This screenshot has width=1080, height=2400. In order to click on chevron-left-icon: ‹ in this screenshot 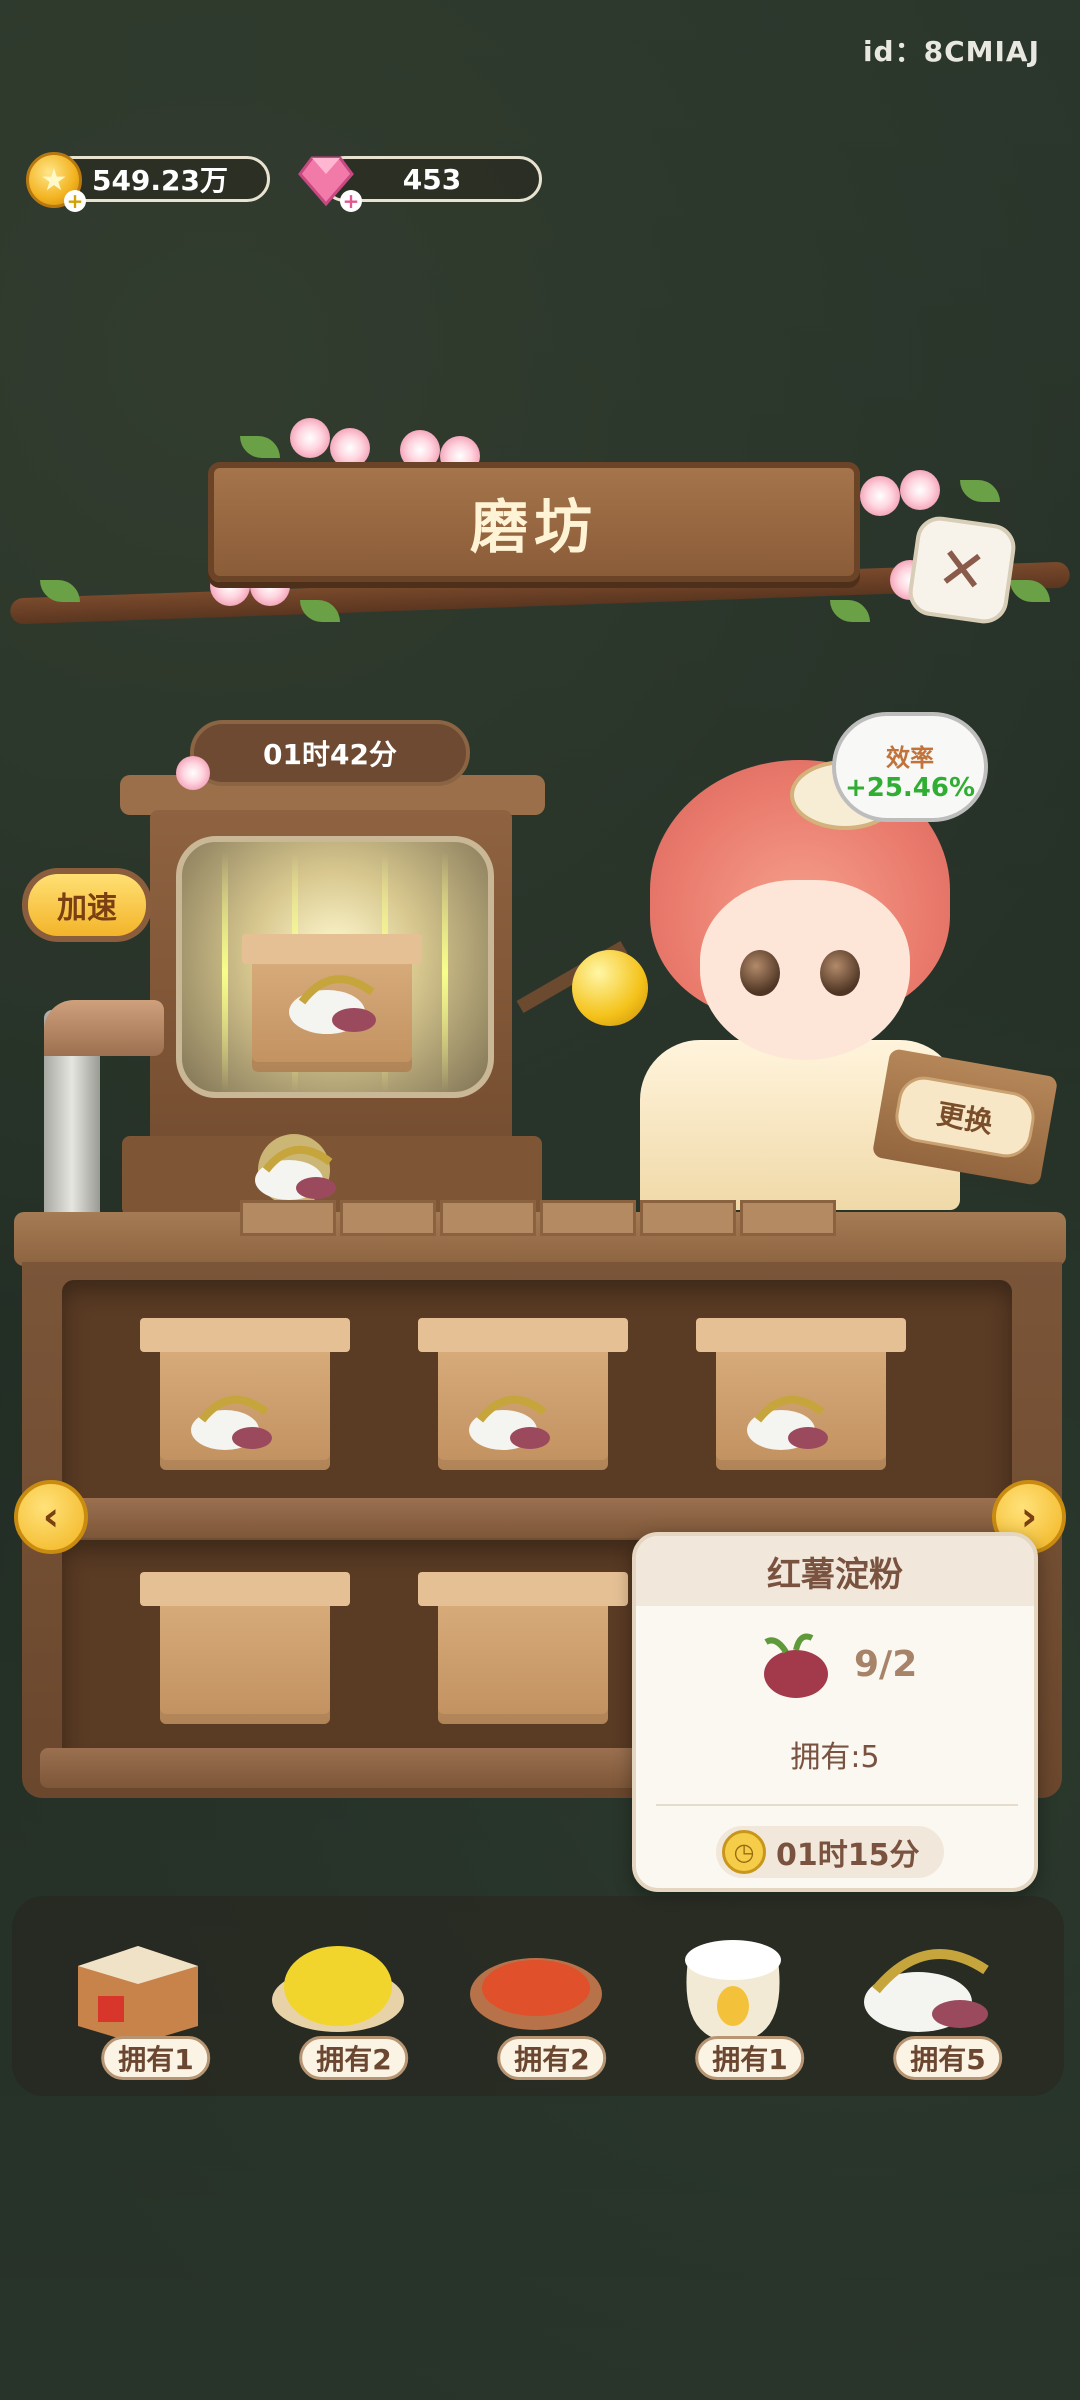, I will do `click(51, 1517)`.